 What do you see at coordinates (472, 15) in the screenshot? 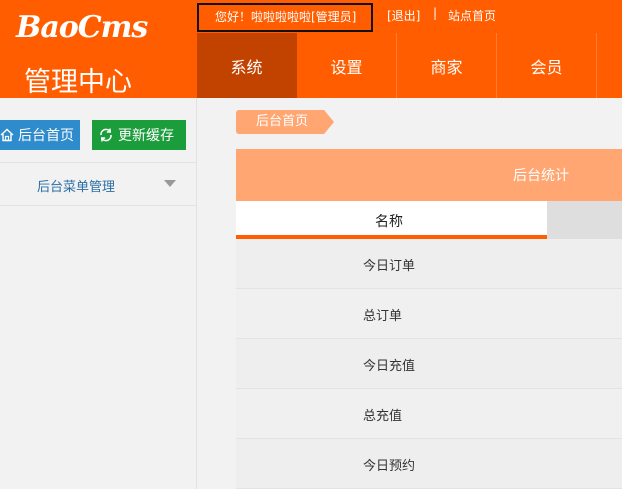
I see `site-home-link: 站点首页` at bounding box center [472, 15].